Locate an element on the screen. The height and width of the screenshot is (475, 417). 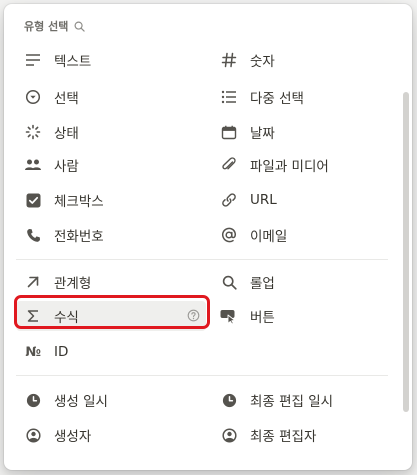
type-option-label: URL is located at coordinates (263, 200).